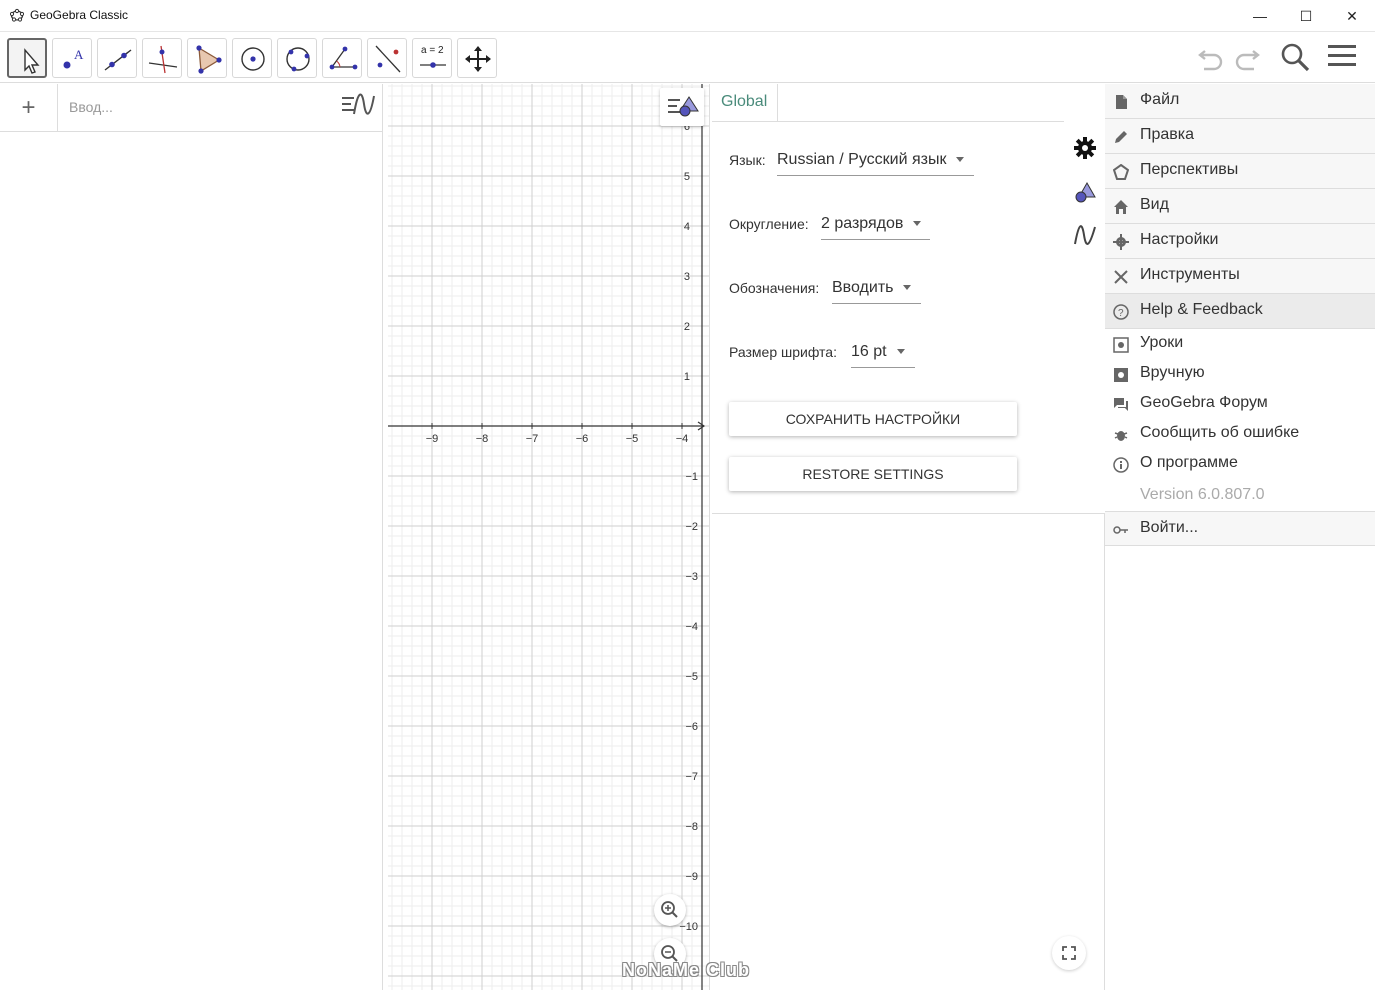  Describe the element at coordinates (79, 15) in the screenshot. I see `window-title: GeoGebra Classic` at that location.